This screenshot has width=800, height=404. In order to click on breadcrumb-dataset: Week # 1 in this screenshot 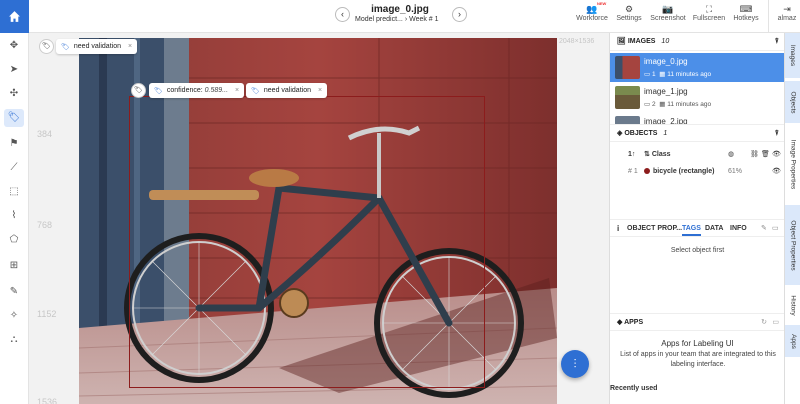, I will do `click(423, 19)`.